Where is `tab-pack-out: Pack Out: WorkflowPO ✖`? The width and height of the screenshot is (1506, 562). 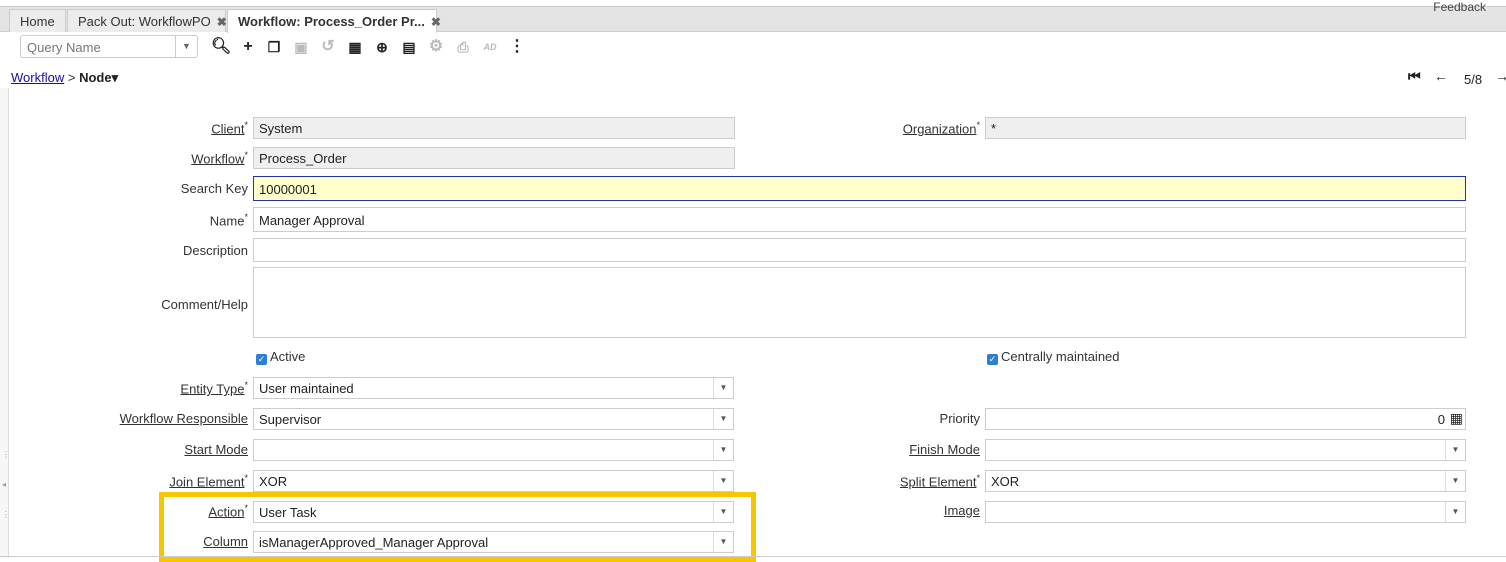
tab-pack-out: Pack Out: WorkflowPO ✖ is located at coordinates (147, 20).